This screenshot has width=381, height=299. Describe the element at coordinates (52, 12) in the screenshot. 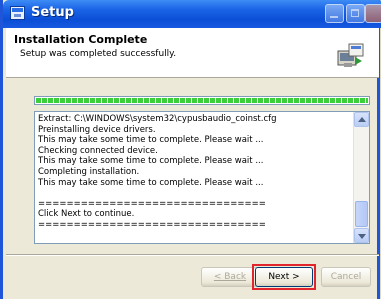

I see `window-title: Setup` at that location.